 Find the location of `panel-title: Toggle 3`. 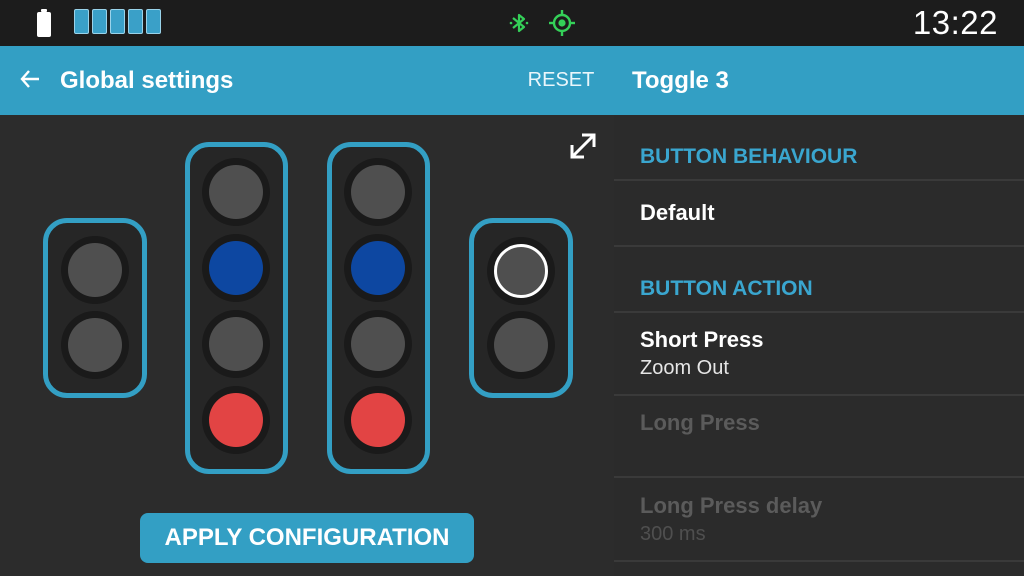

panel-title: Toggle 3 is located at coordinates (680, 80).